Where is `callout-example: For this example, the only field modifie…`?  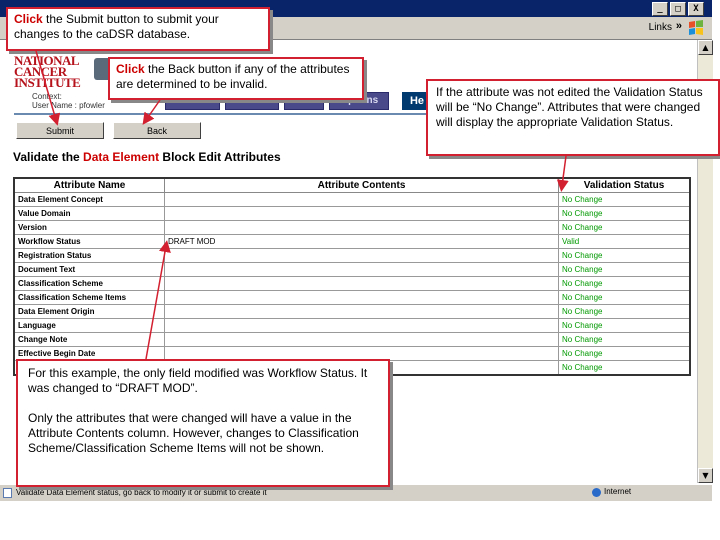 callout-example: For this example, the only field modifie… is located at coordinates (203, 423).